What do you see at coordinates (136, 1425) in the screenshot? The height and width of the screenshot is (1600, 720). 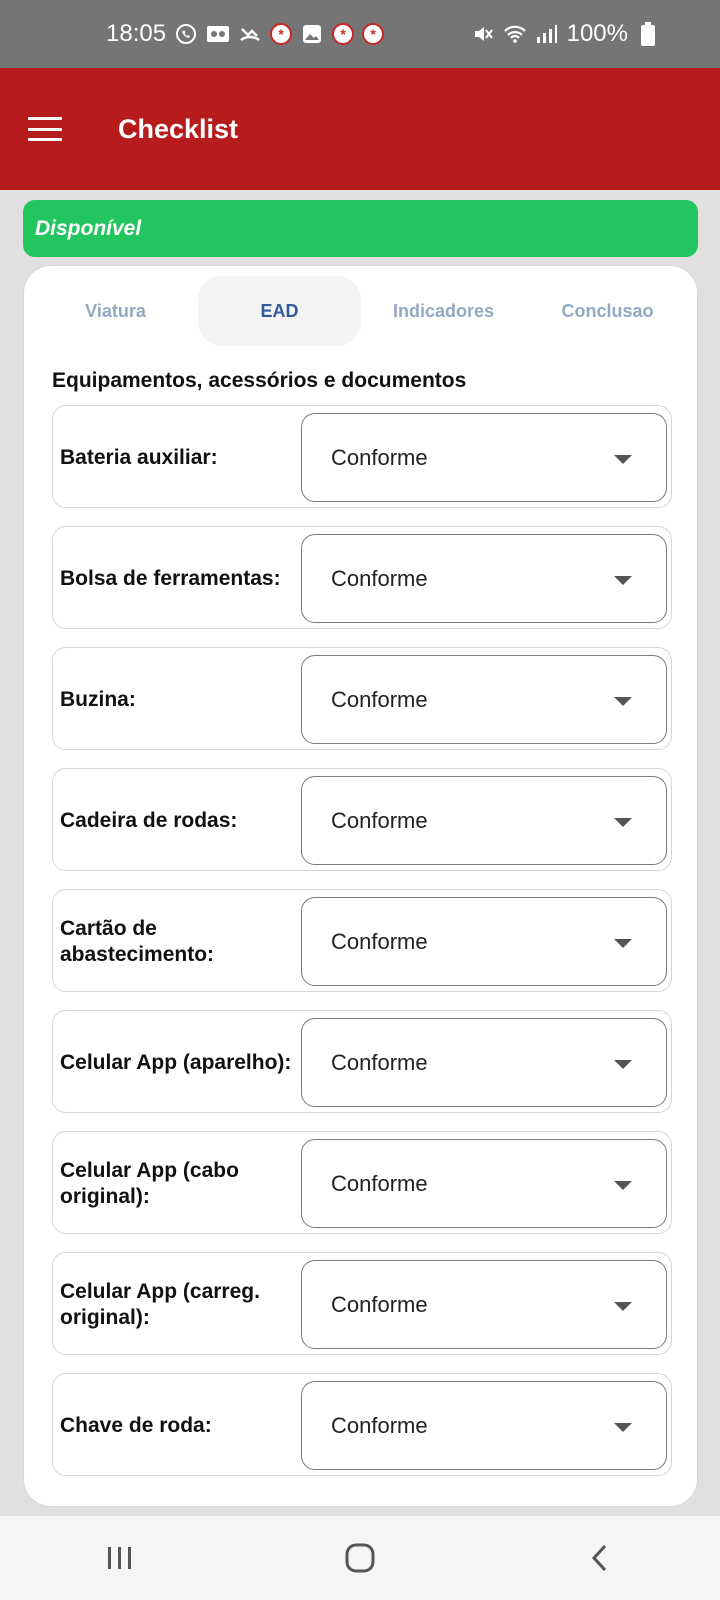 I see `item-label: Chave de roda:` at bounding box center [136, 1425].